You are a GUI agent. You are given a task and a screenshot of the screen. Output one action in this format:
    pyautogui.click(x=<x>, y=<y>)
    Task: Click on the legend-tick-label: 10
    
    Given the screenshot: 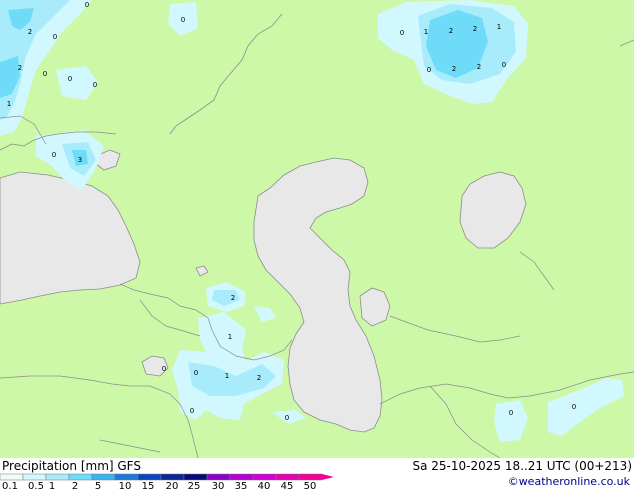 What is the action you would take?
    pyautogui.click(x=125, y=485)
    